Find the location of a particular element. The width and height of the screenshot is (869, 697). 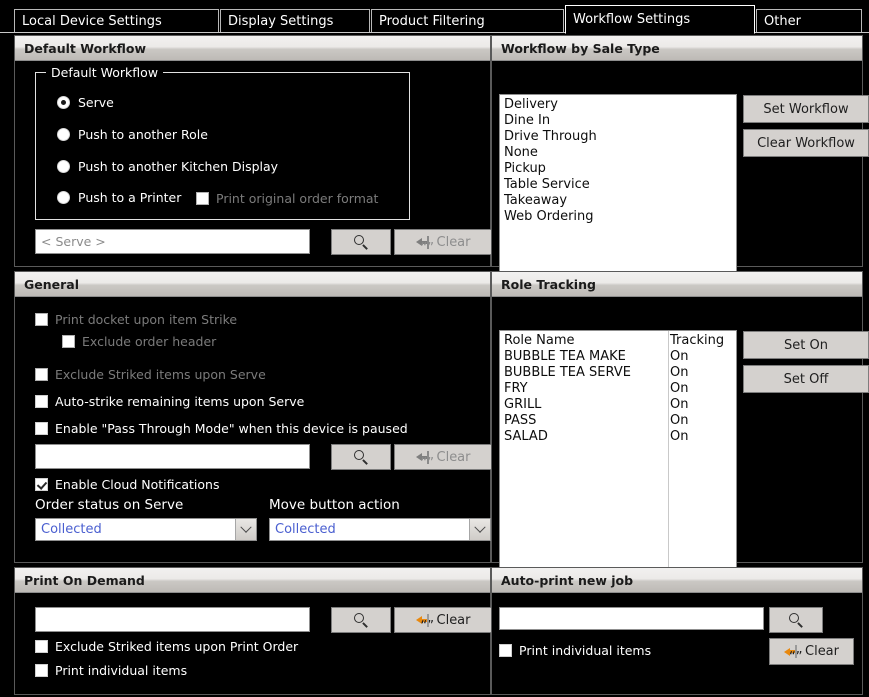

auto-print-printer-input is located at coordinates (631, 618).